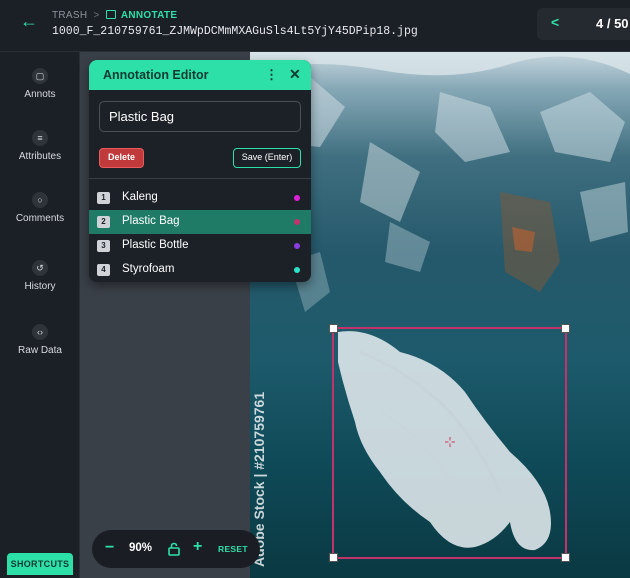  What do you see at coordinates (40, 138) in the screenshot?
I see `list-icon: ≡` at bounding box center [40, 138].